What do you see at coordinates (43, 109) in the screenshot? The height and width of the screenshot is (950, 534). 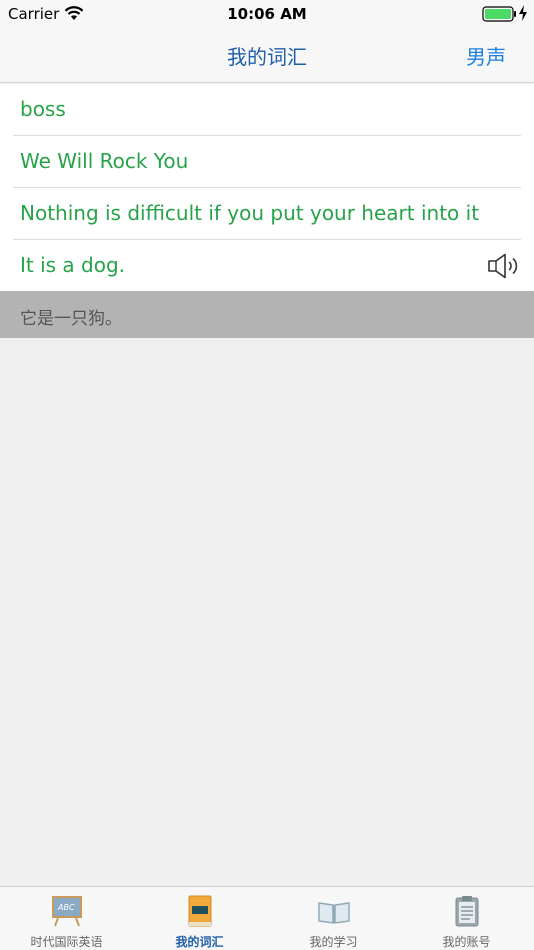 I see `vocab-item-text: boss` at bounding box center [43, 109].